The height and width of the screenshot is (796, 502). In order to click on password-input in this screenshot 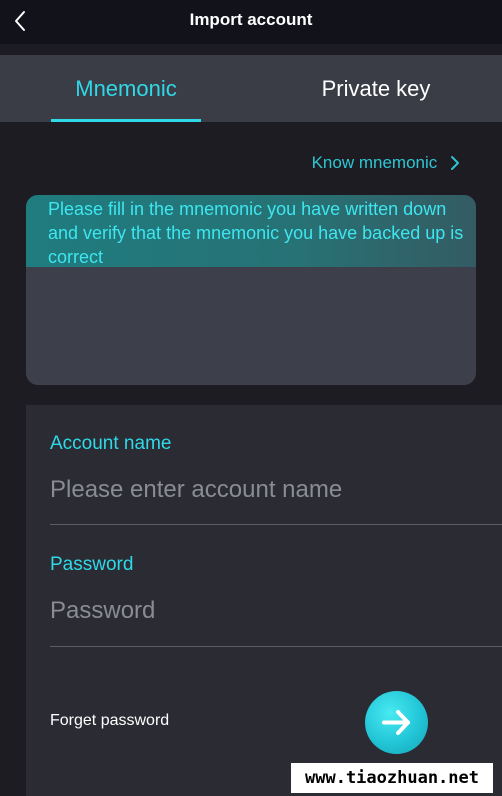, I will do `click(270, 611)`.